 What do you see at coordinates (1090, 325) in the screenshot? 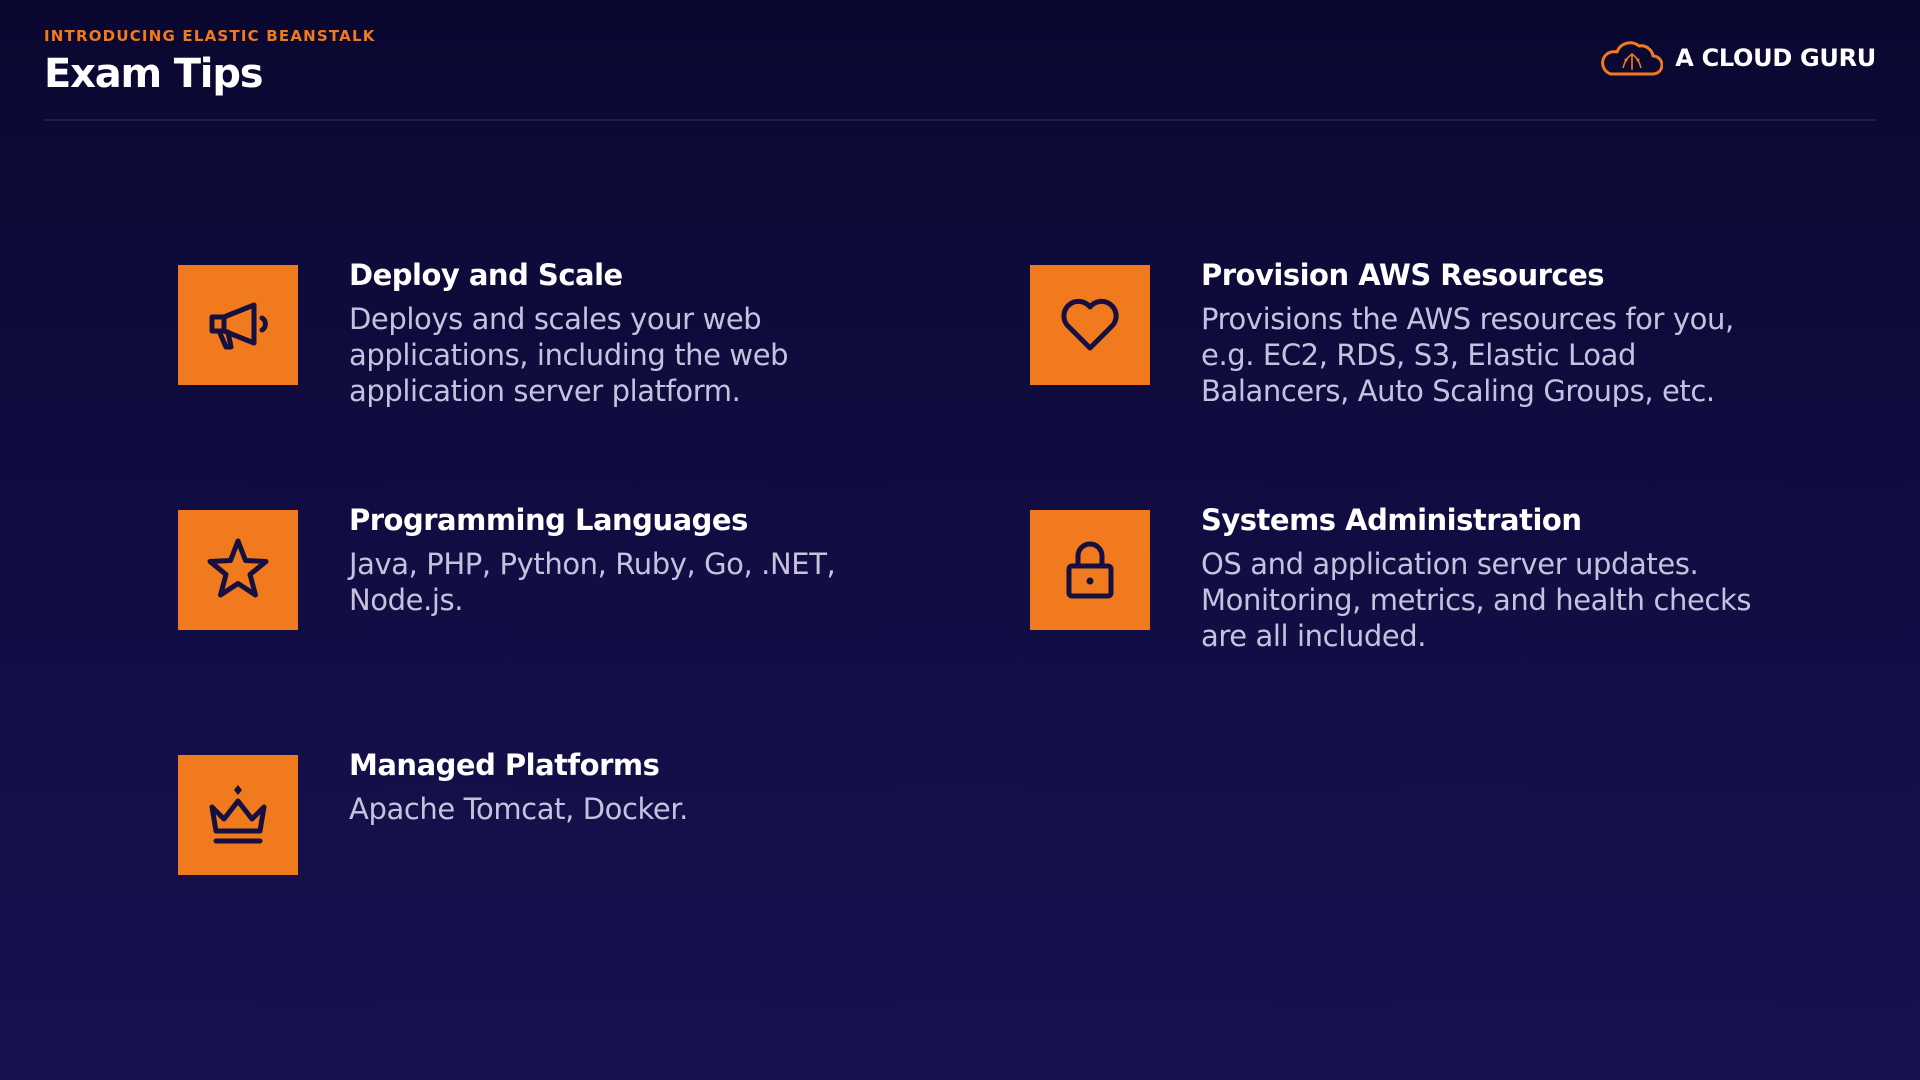
I see `heart-icon` at bounding box center [1090, 325].